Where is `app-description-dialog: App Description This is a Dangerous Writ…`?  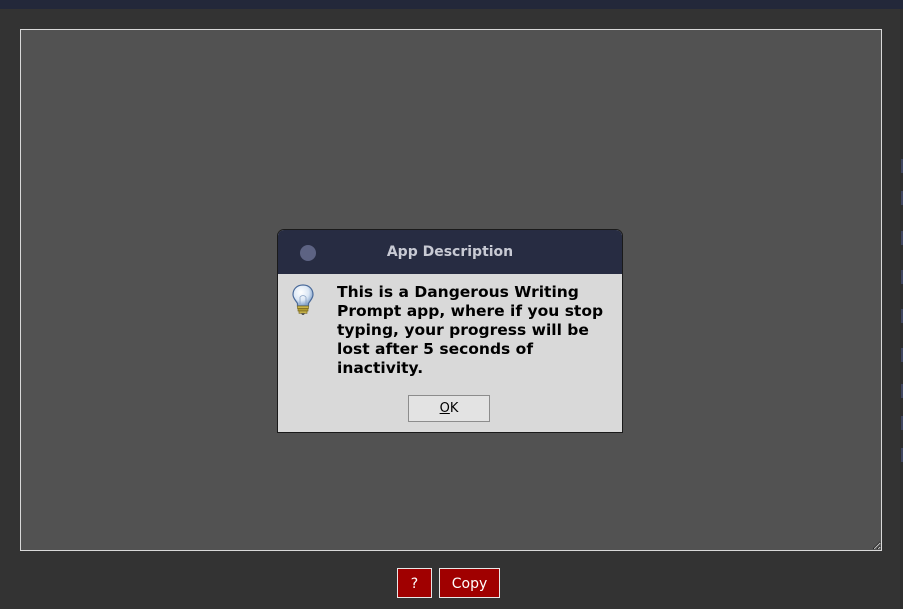
app-description-dialog: App Description This is a Dangerous Writ… is located at coordinates (450, 331).